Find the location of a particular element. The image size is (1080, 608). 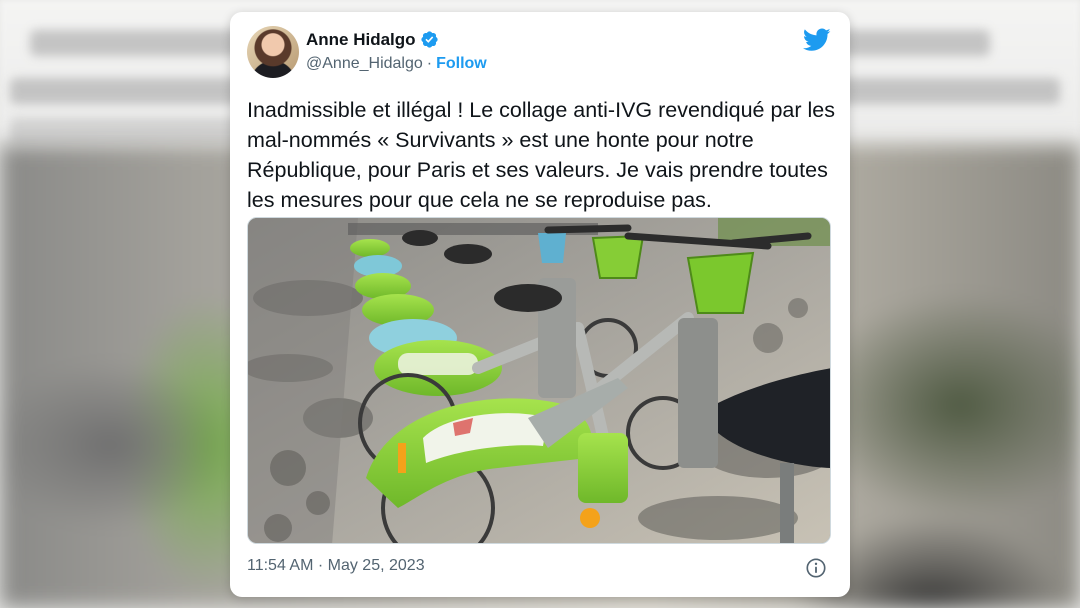

avatar is located at coordinates (273, 52).